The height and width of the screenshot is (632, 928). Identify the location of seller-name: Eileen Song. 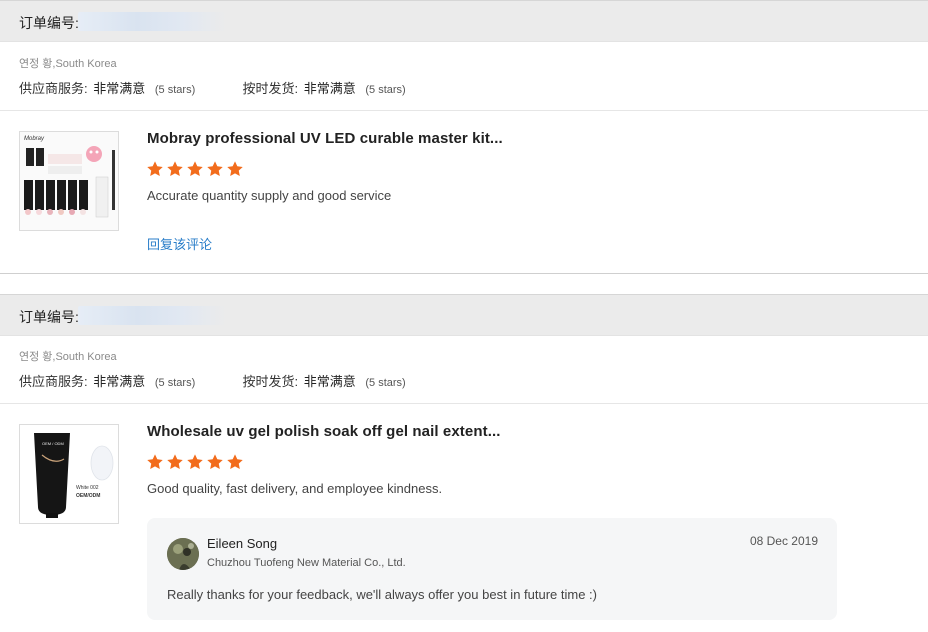
(242, 543).